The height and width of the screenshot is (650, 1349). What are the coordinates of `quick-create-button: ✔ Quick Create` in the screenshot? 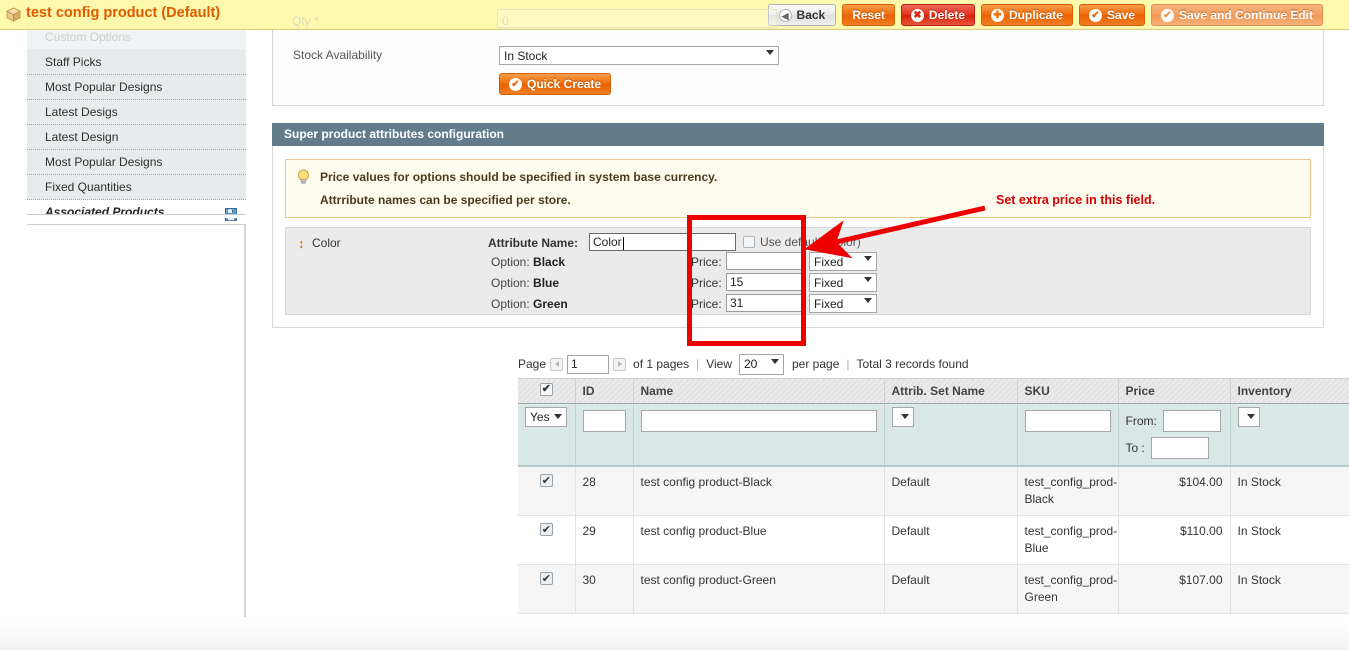 It's located at (555, 84).